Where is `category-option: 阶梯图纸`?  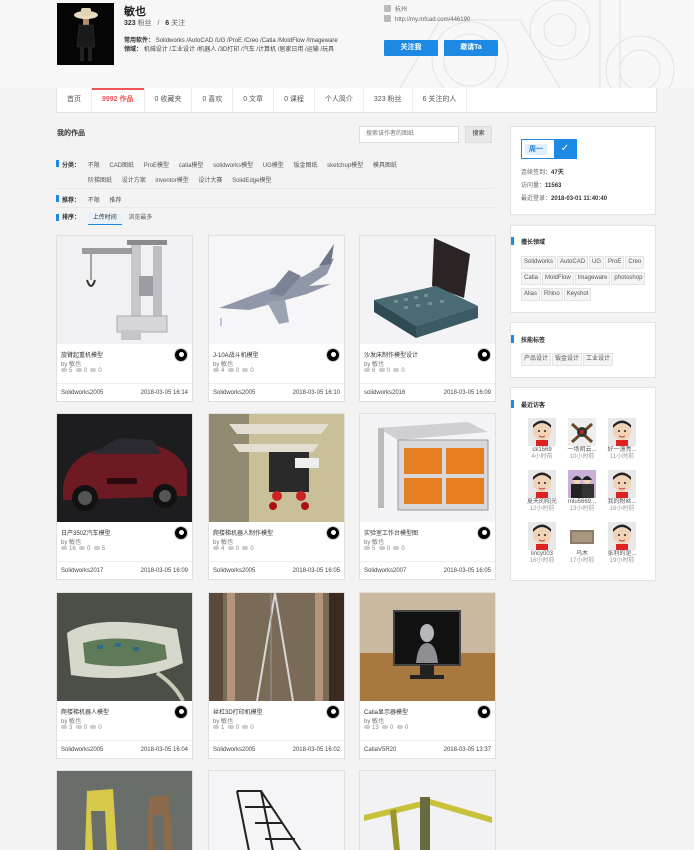
category-option: 阶梯图纸 is located at coordinates (100, 181).